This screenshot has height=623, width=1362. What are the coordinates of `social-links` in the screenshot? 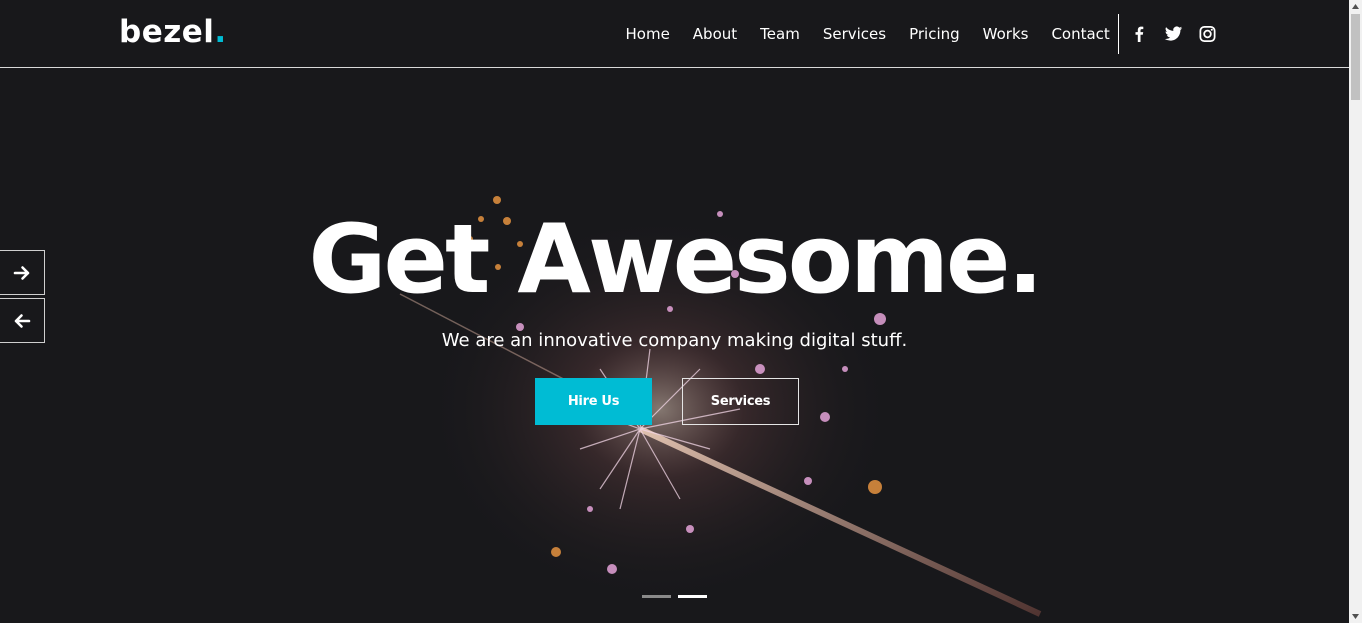 It's located at (1173, 34).